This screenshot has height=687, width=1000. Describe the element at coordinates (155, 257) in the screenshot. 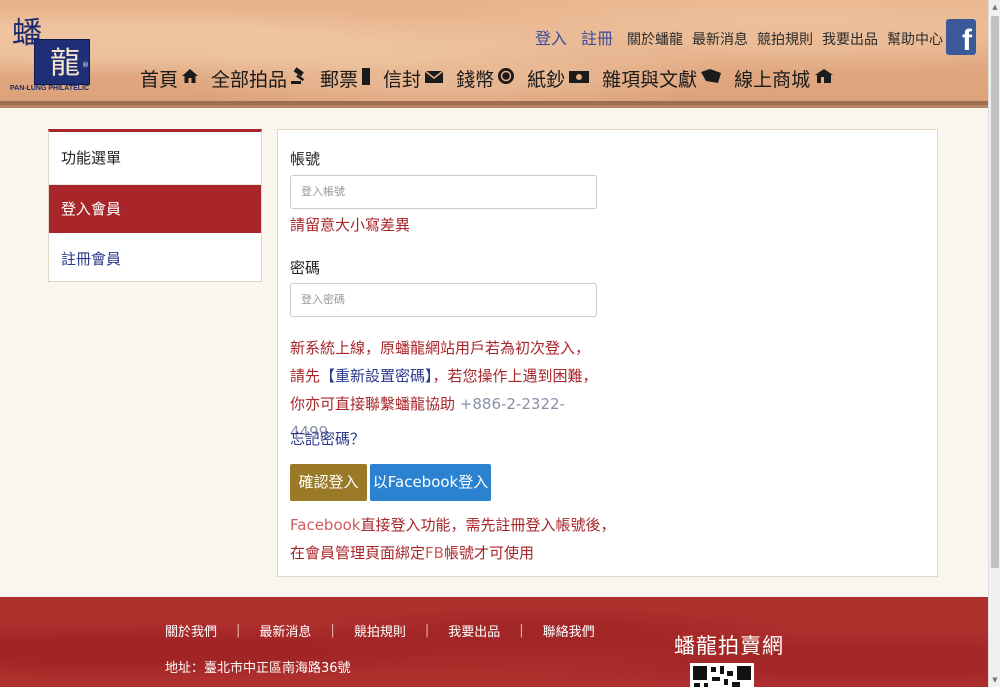

I see `sidebar-item-register: 註冊會員` at that location.